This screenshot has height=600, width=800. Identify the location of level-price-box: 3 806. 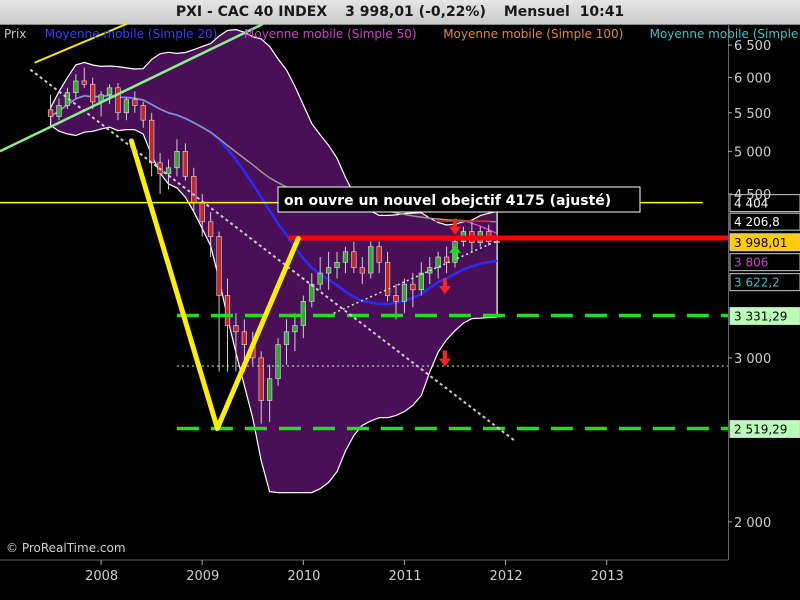
(764, 262).